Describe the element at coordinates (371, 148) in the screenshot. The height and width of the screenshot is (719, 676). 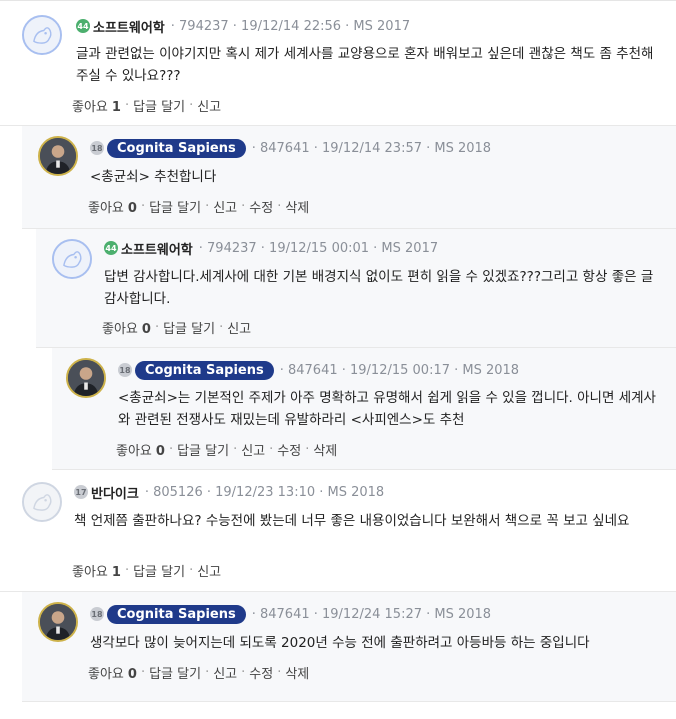
I see `comment-meta-info: · 847641 · 19/12/14 23:57 · MS 2018` at that location.